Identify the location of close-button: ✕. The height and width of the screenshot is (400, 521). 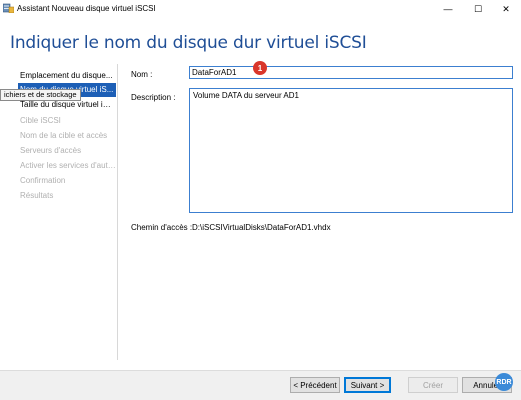
(506, 9).